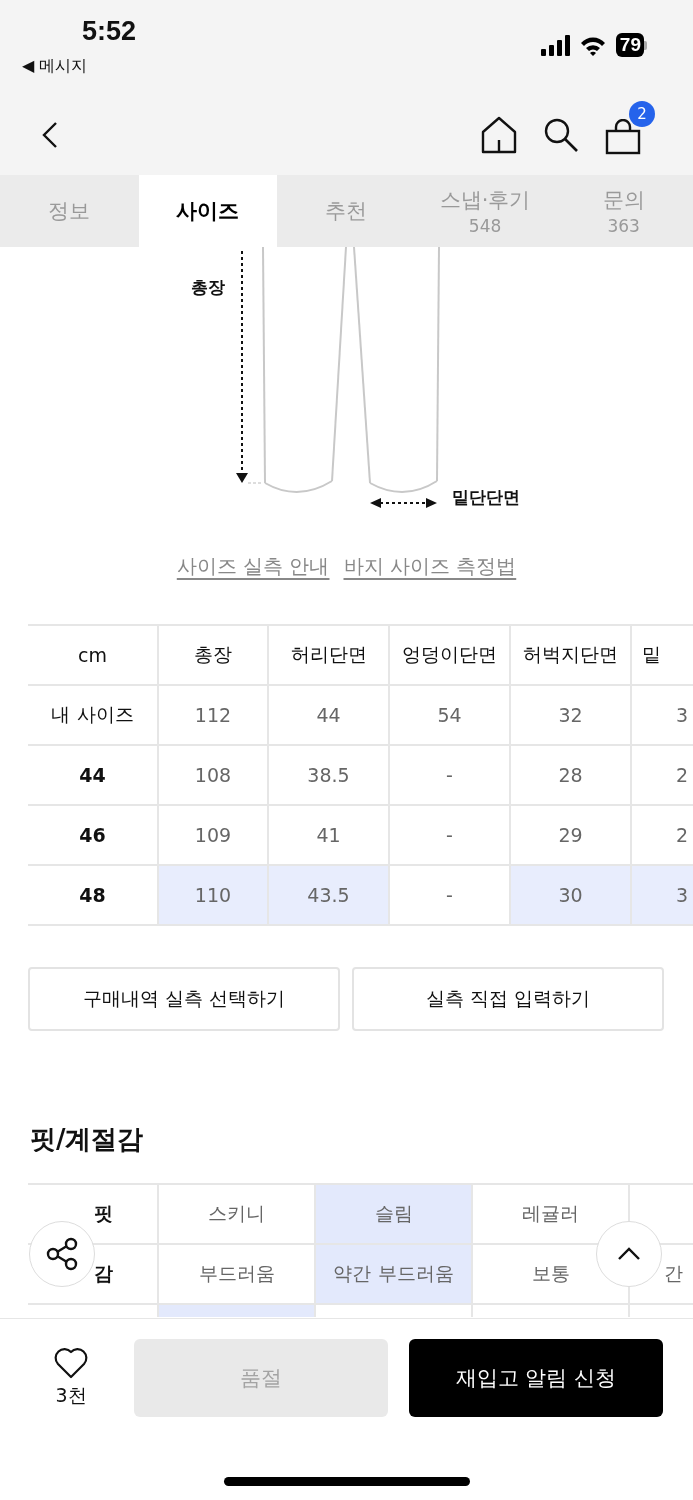  What do you see at coordinates (212, 776) in the screenshot?
I see `table-cell: 108` at bounding box center [212, 776].